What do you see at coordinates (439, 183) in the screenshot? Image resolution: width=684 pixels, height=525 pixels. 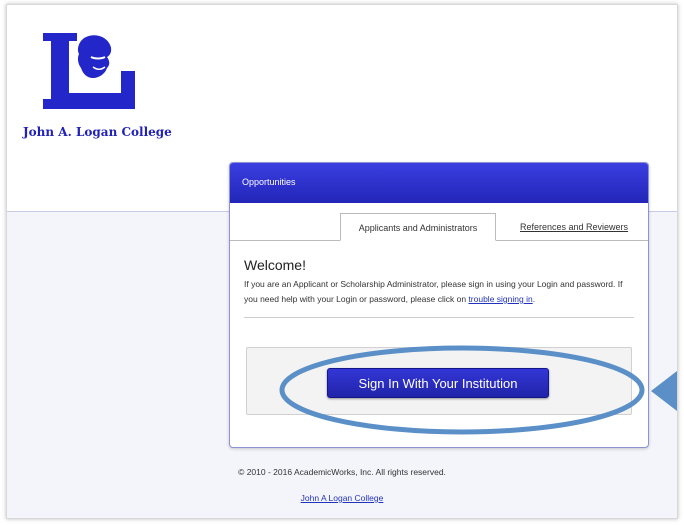 I see `panel-header: Opportunities` at bounding box center [439, 183].